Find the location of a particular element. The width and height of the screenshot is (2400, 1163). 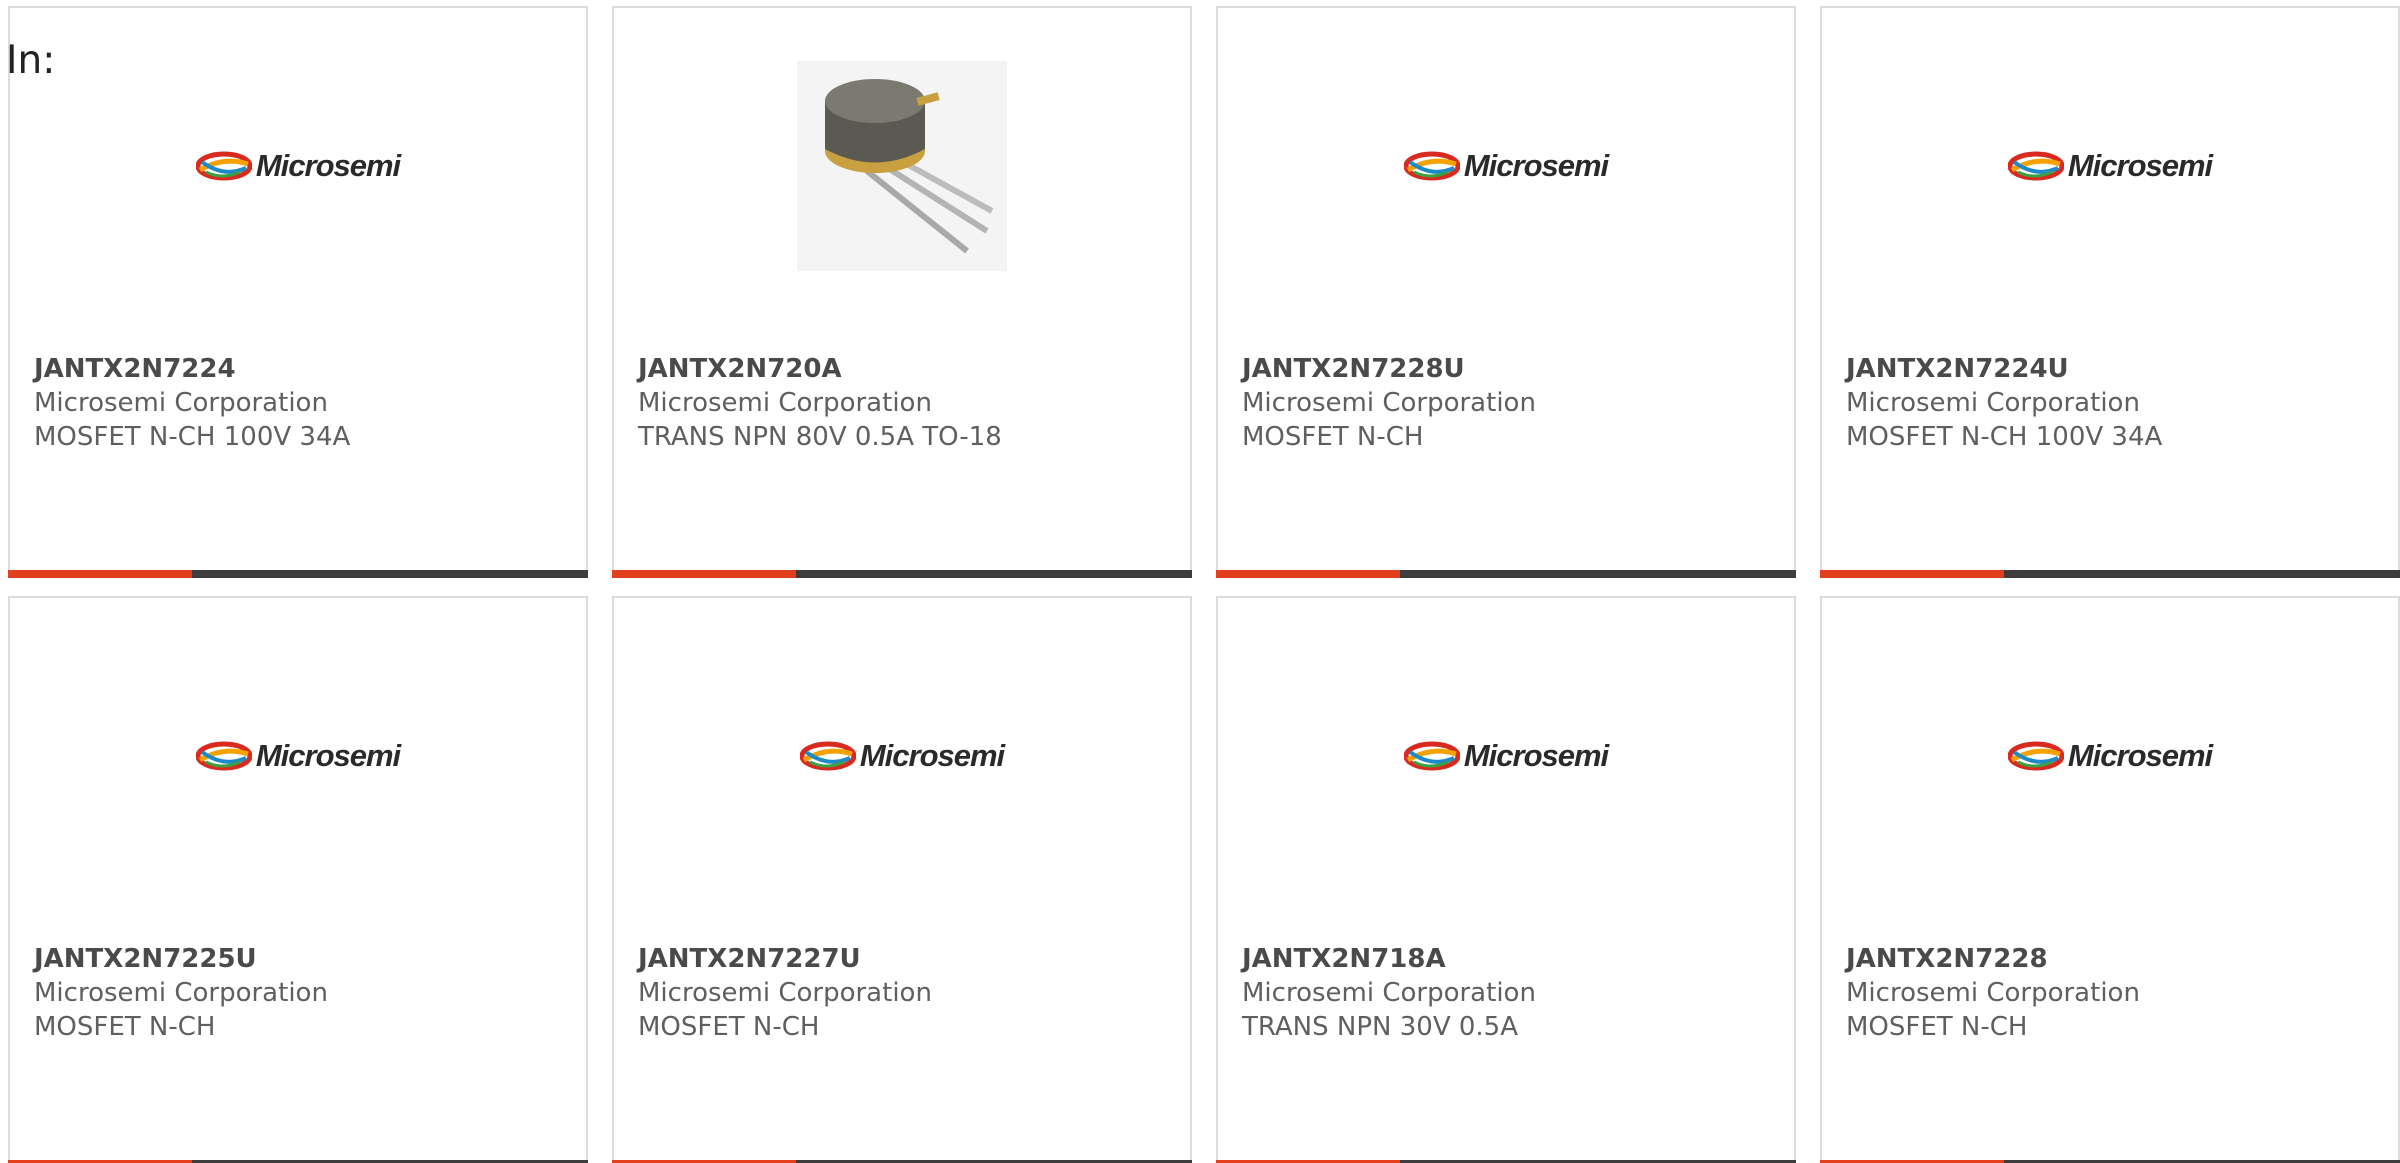

product-image is located at coordinates (902, 165).